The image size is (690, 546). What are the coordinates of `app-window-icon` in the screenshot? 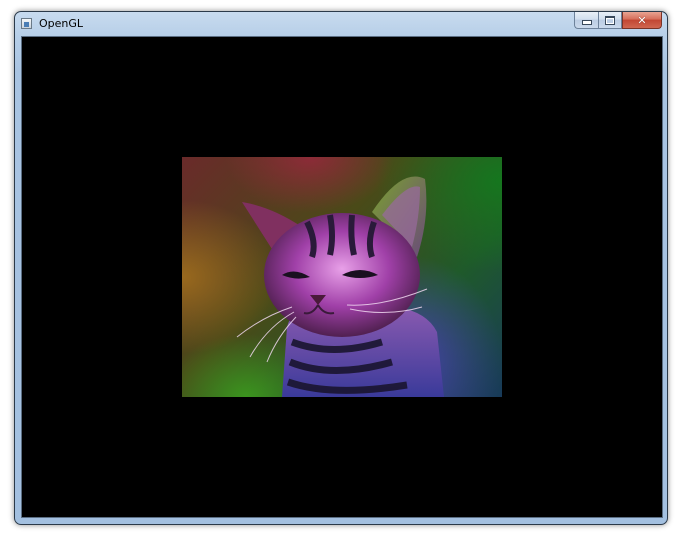 It's located at (26, 23).